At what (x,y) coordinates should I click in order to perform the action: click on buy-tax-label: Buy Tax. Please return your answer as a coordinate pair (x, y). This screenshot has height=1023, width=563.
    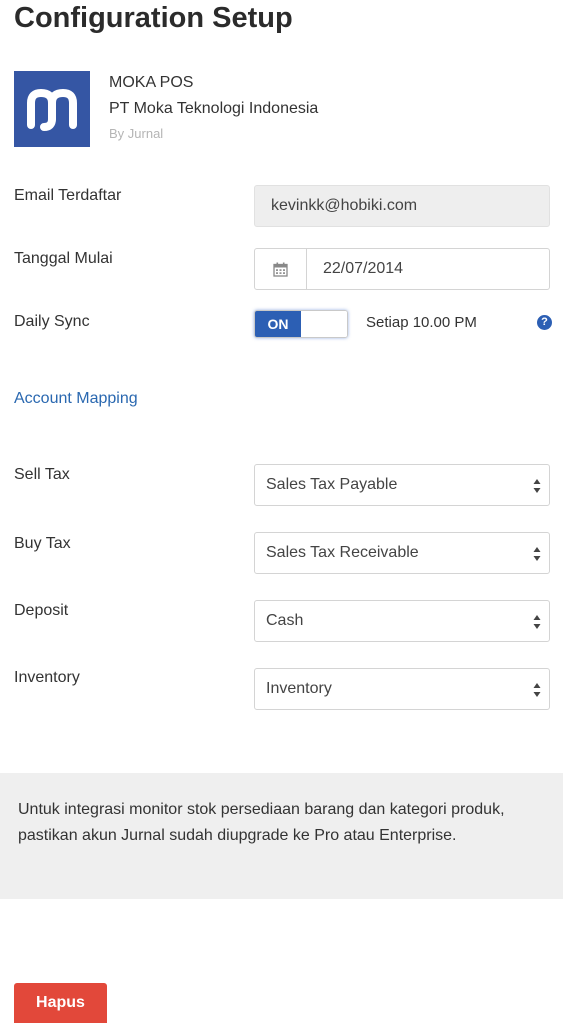
    Looking at the image, I should click on (42, 543).